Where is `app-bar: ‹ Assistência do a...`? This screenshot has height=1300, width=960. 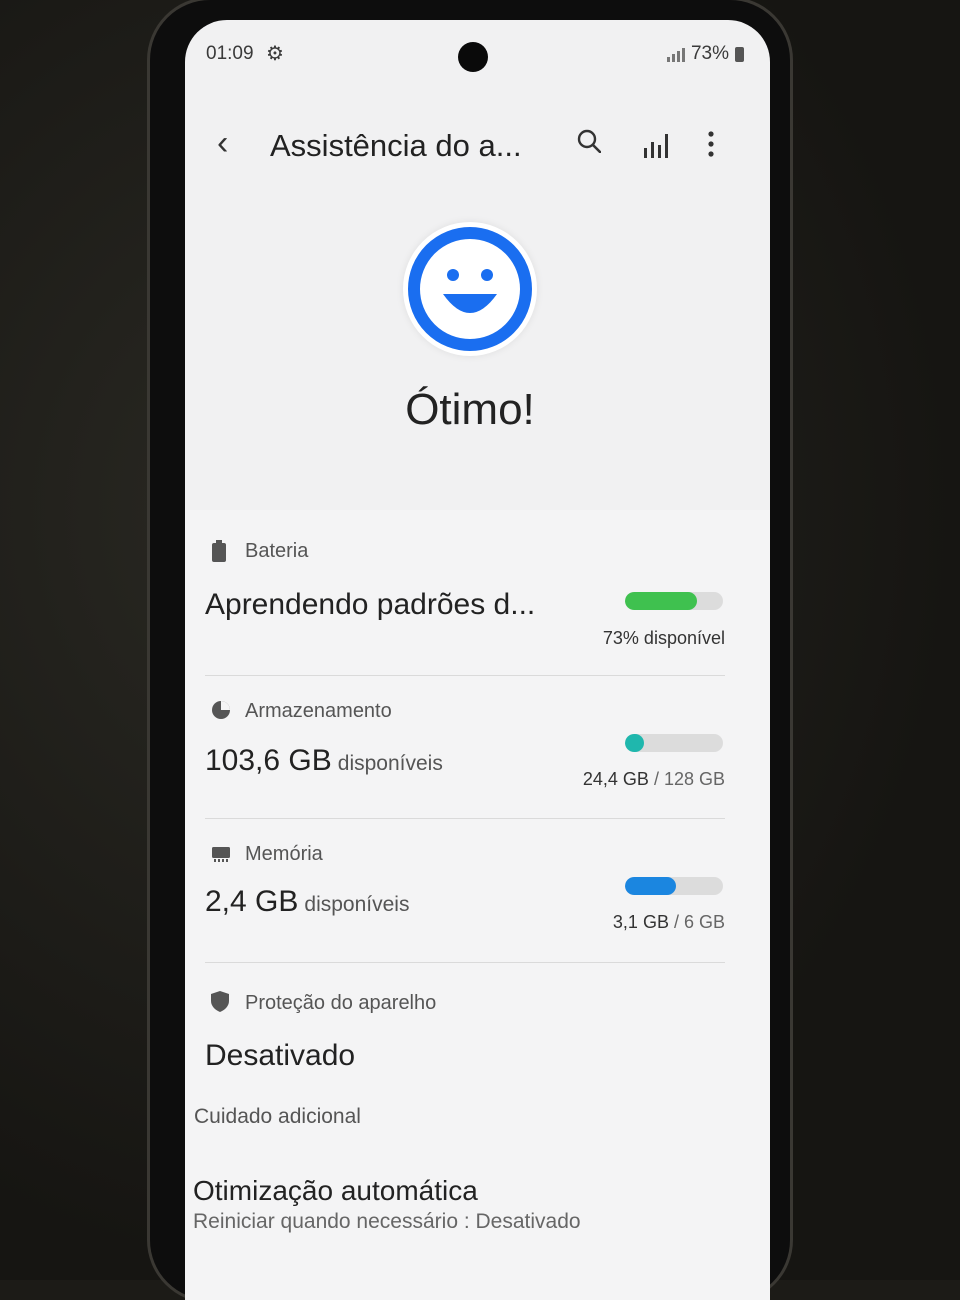 app-bar: ‹ Assistência do a... is located at coordinates (477, 144).